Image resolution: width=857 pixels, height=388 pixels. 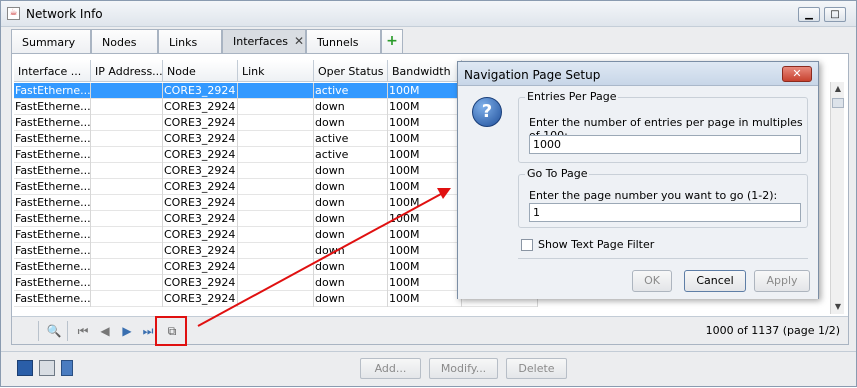 What do you see at coordinates (392, 41) in the screenshot?
I see `add-tab-icon: +` at bounding box center [392, 41].